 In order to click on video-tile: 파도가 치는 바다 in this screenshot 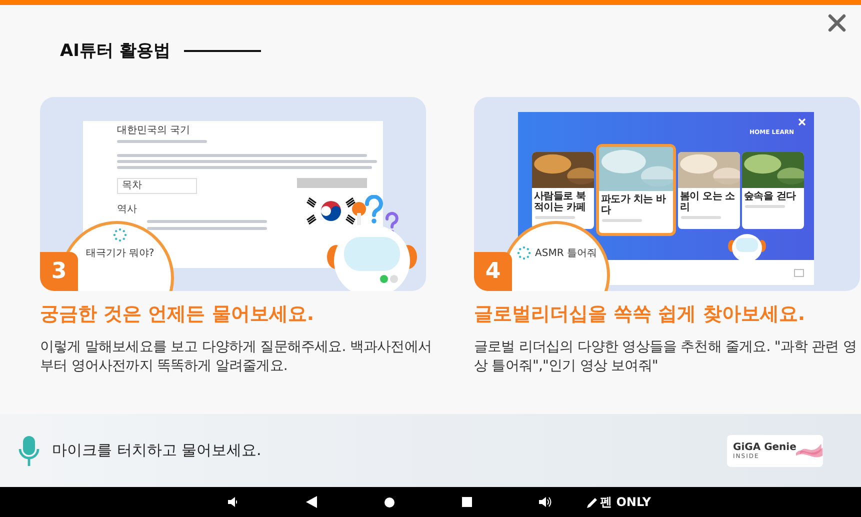, I will do `click(636, 190)`.